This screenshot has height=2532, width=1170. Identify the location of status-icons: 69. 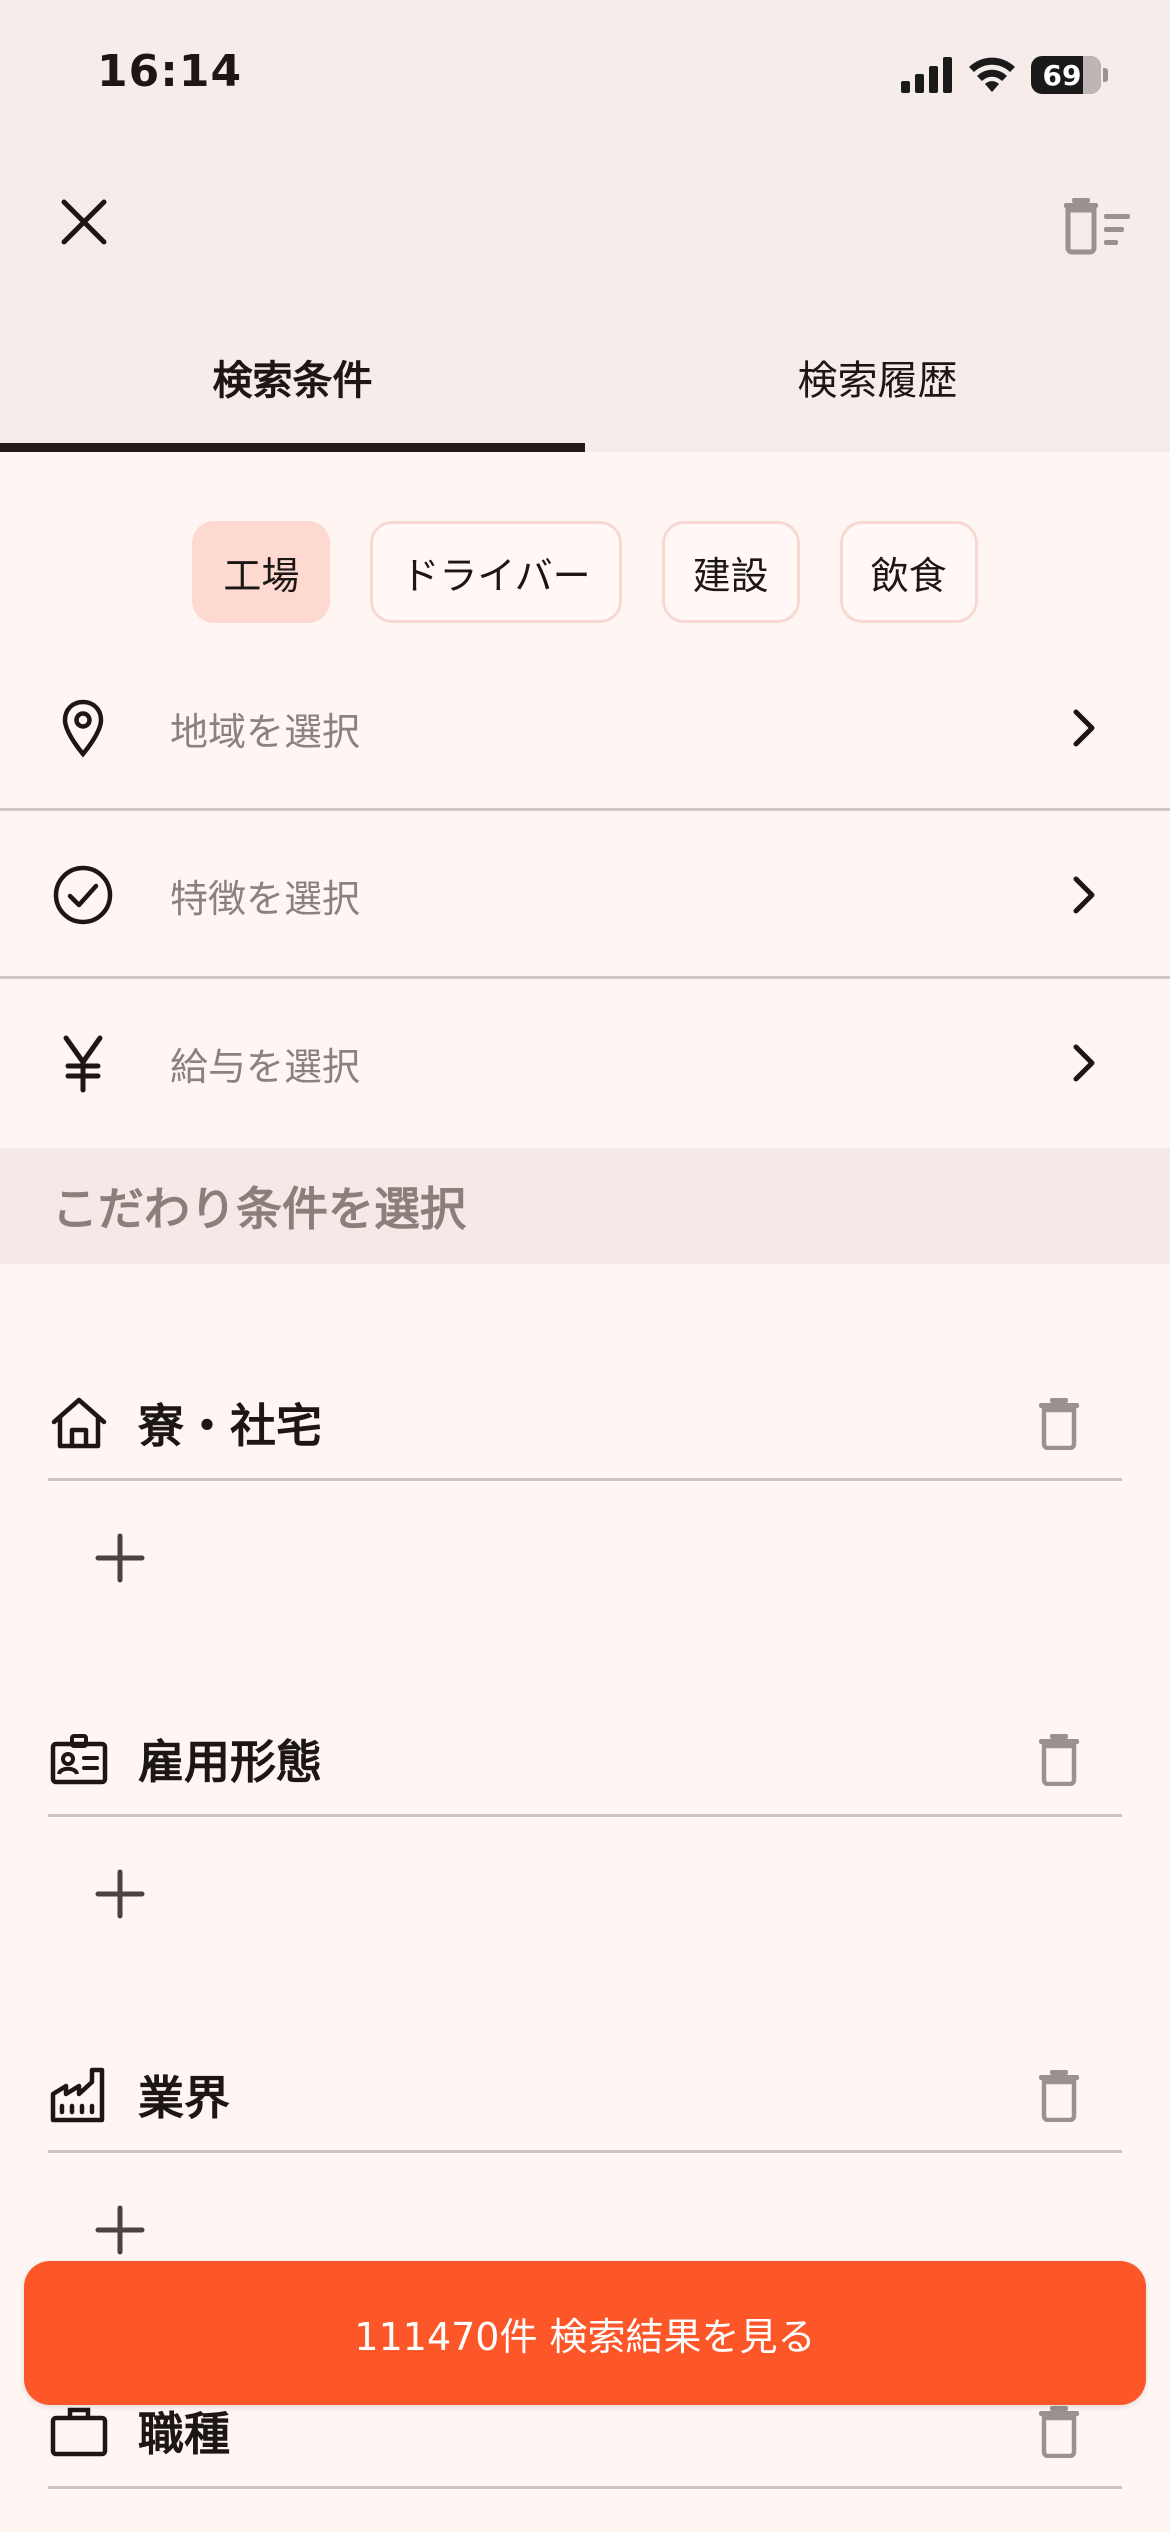
(1004, 75).